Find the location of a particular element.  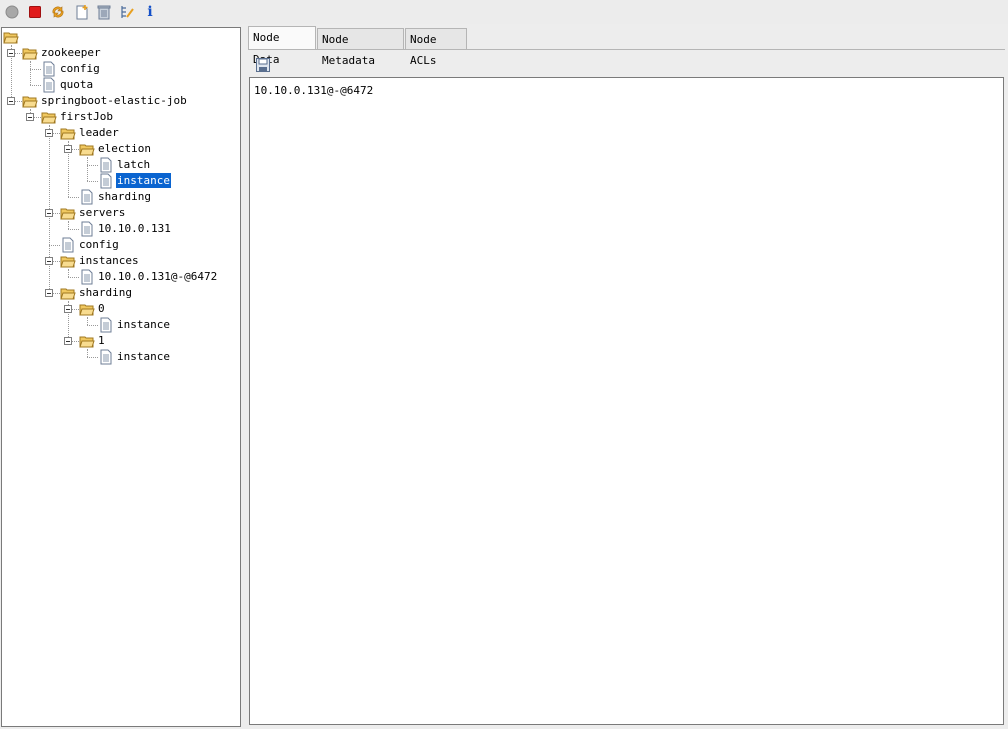

tree-label: servers is located at coordinates (102, 212).